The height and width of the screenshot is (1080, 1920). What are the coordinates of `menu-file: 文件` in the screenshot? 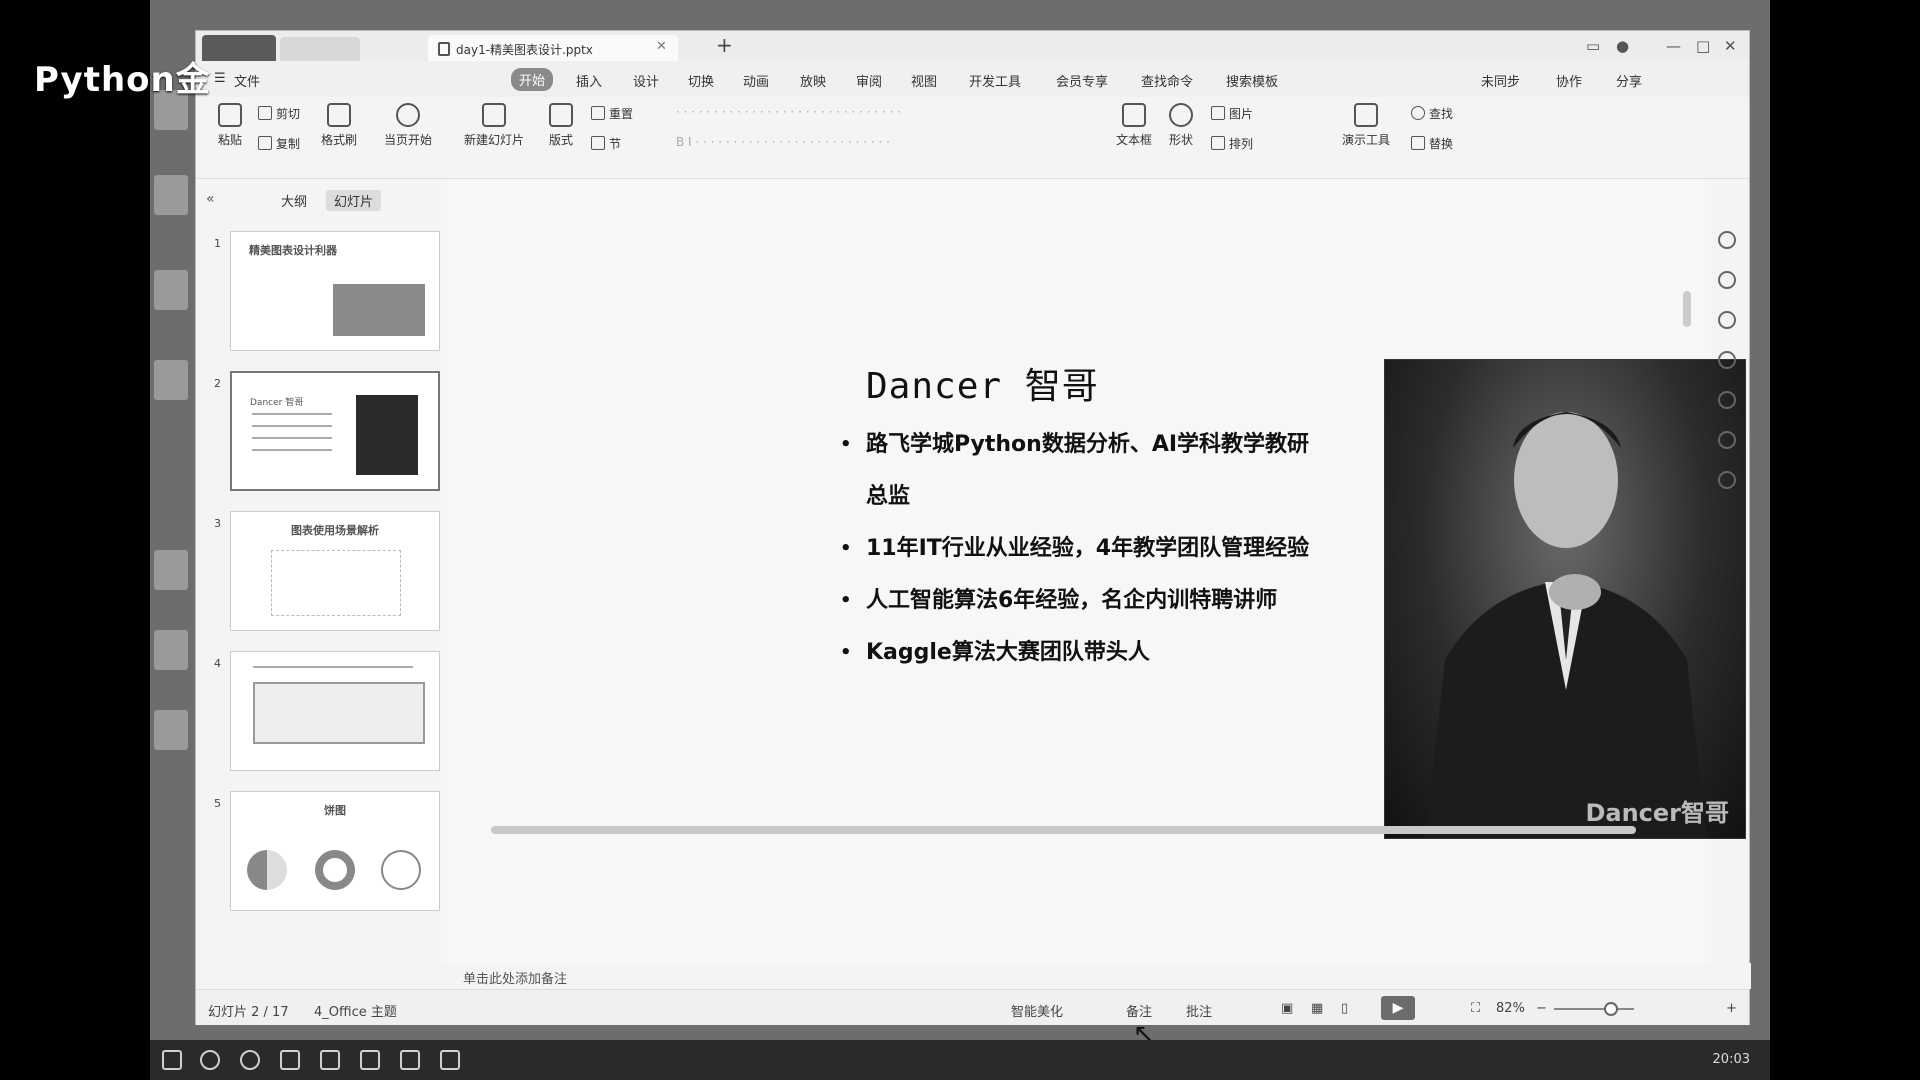 It's located at (247, 80).